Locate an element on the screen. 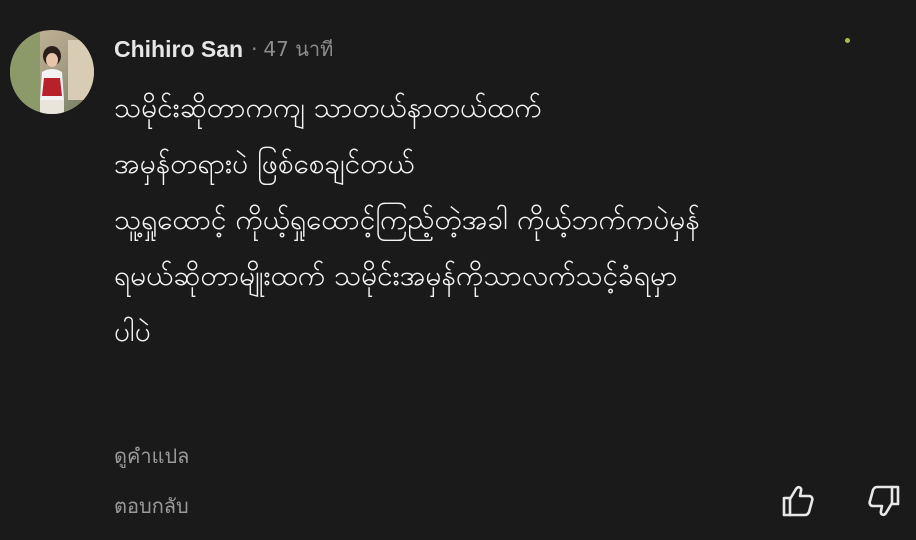 The image size is (916, 540). comment-header: Chihiro San · 47 นาที is located at coordinates (223, 49).